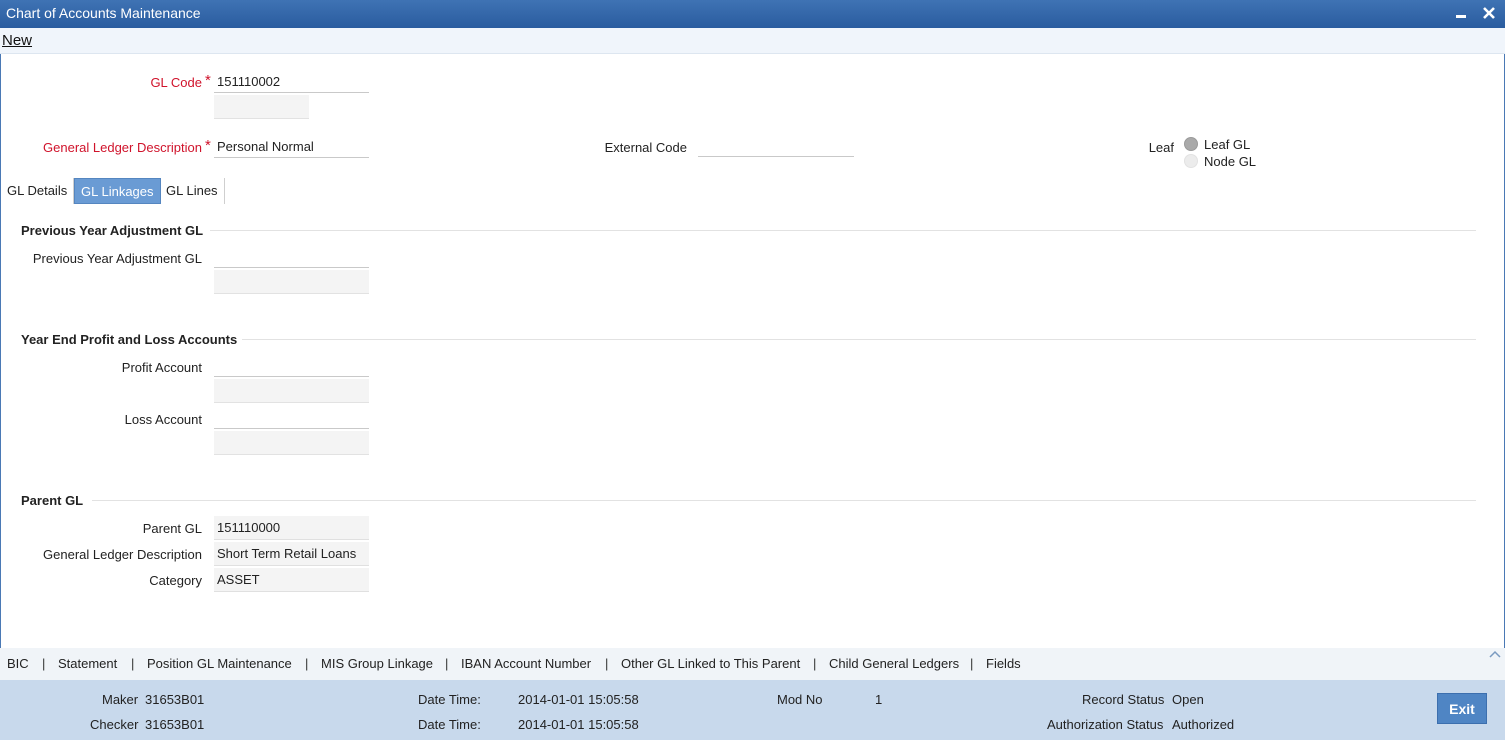  I want to click on parent-description-label: General Ledger Description, so click(122, 554).